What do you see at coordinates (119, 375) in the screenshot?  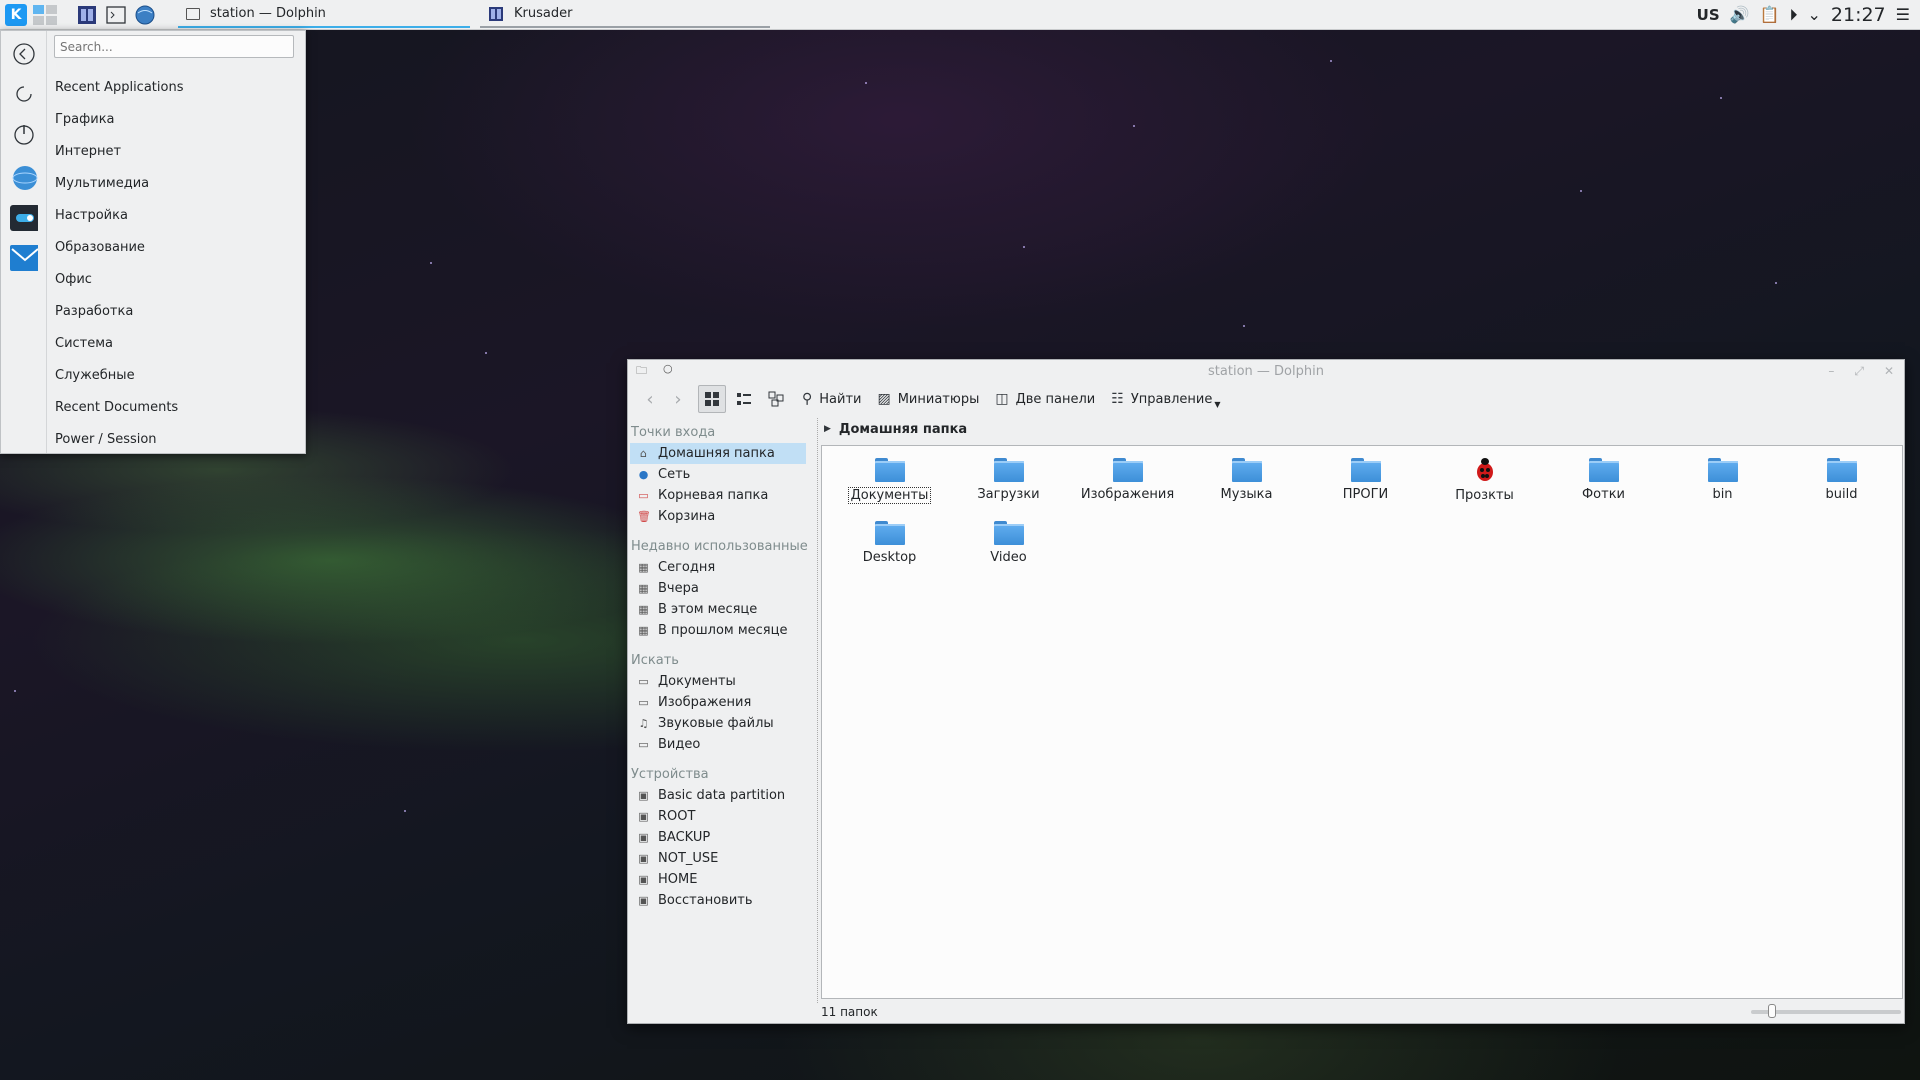 I see `category-item: Служебные` at bounding box center [119, 375].